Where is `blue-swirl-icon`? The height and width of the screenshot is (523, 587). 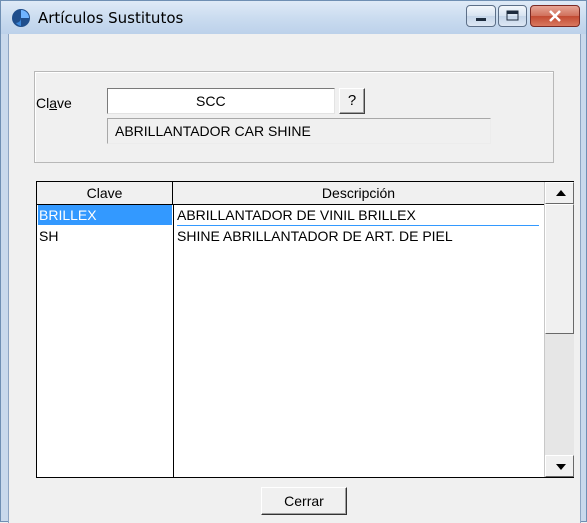 blue-swirl-icon is located at coordinates (21, 18).